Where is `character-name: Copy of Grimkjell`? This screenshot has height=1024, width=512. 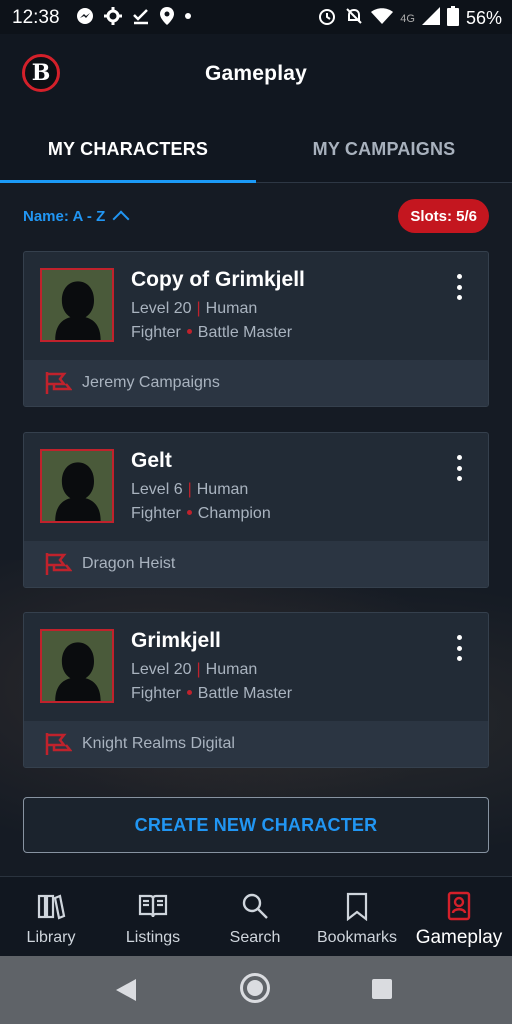 character-name: Copy of Grimkjell is located at coordinates (218, 279).